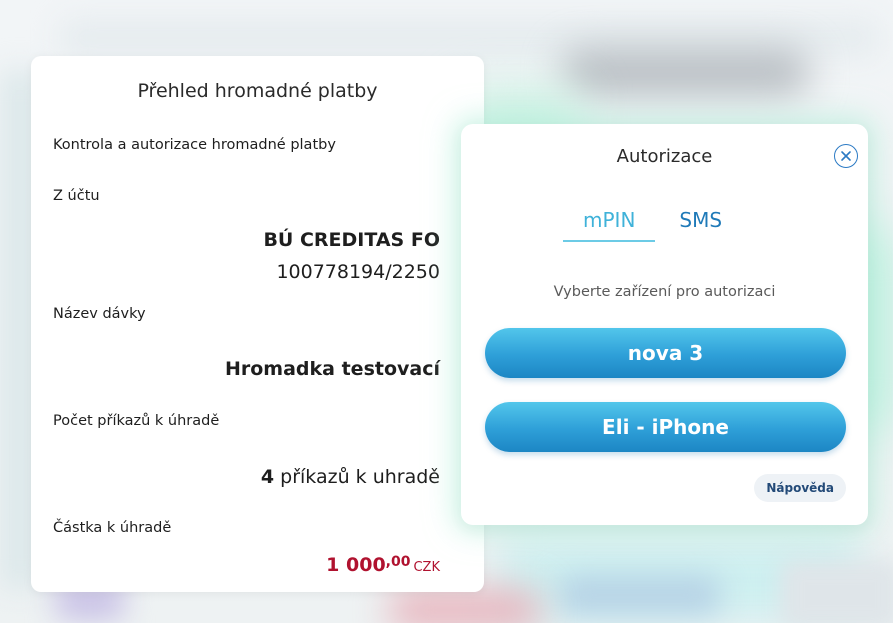 The image size is (893, 623). I want to click on batch-name-label: Název dávky, so click(99, 314).